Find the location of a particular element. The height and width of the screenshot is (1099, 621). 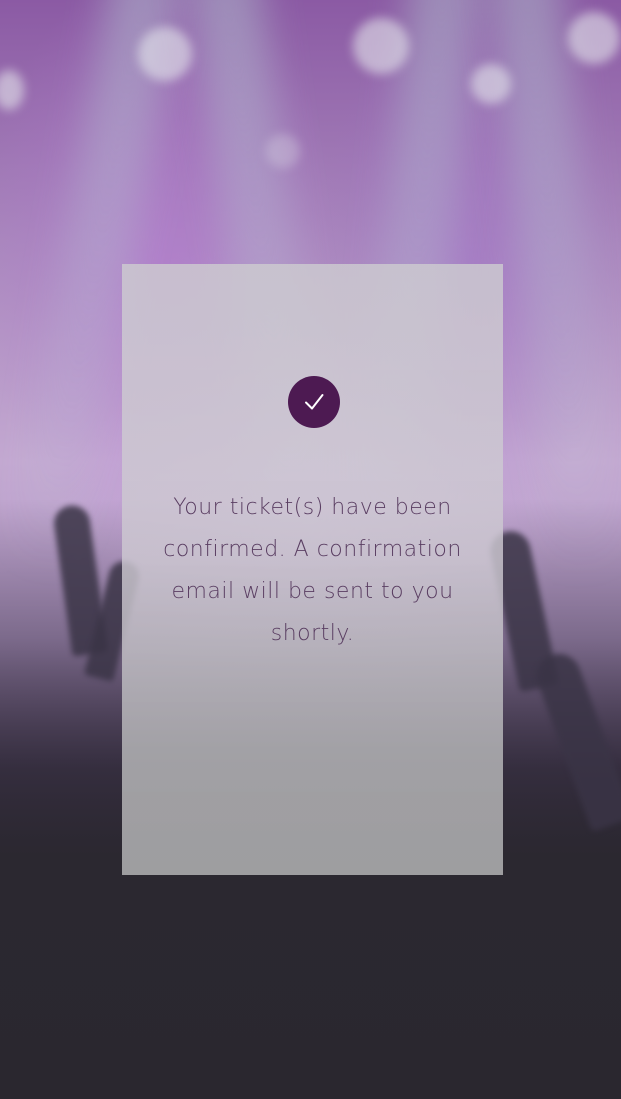

confirmed-badge is located at coordinates (314, 402).